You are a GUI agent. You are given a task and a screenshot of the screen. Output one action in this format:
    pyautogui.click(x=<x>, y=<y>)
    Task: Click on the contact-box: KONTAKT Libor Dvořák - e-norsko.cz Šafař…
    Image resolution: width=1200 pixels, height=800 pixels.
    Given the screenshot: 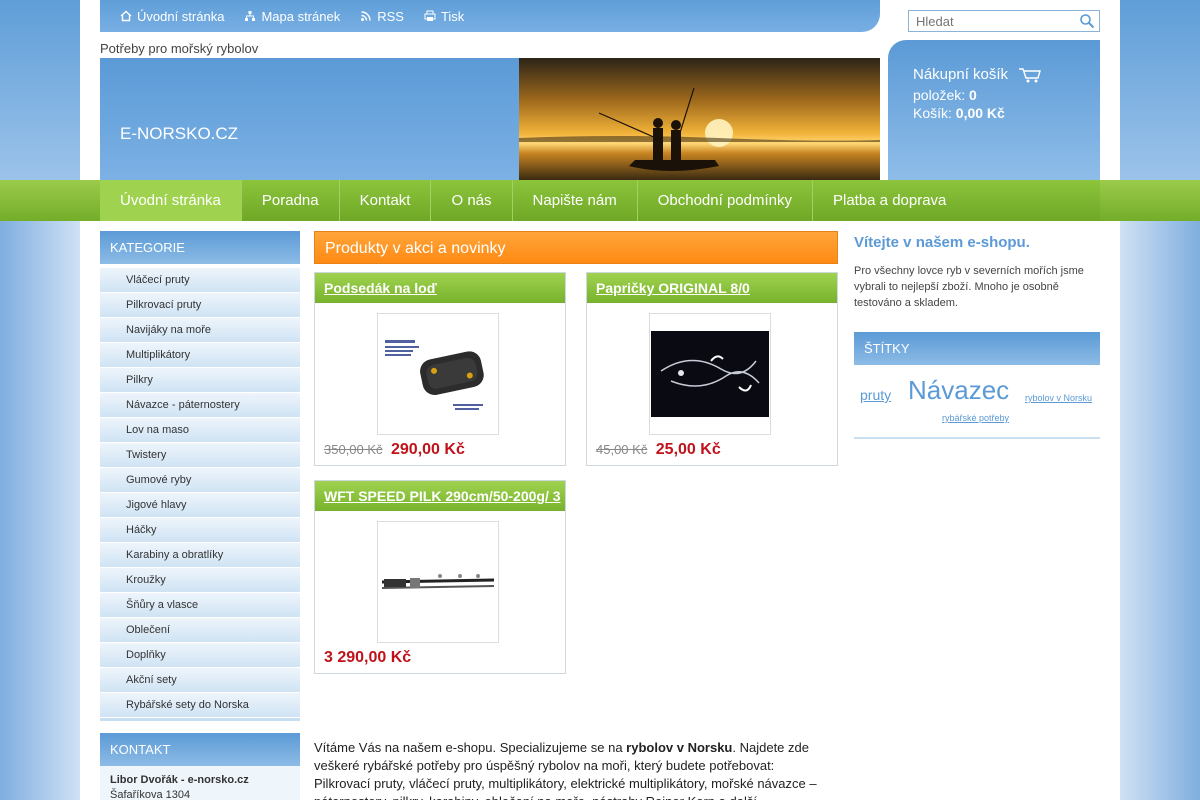 What is the action you would take?
    pyautogui.click(x=200, y=766)
    